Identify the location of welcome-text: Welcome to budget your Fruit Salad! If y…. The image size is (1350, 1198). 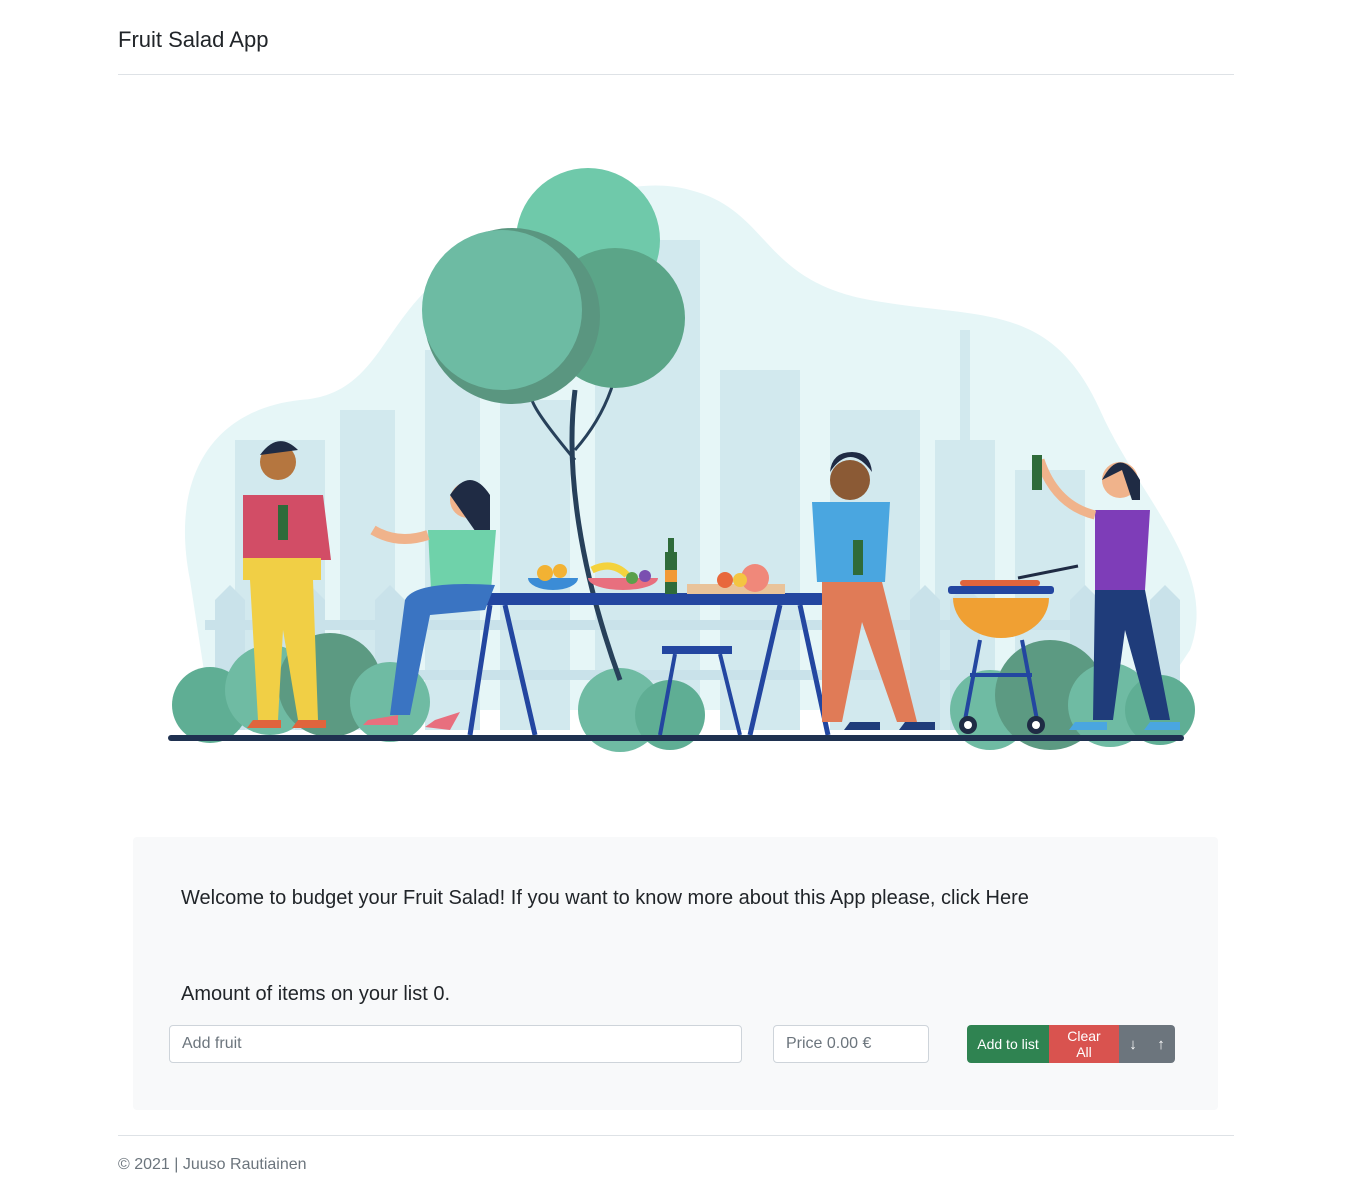
(605, 898).